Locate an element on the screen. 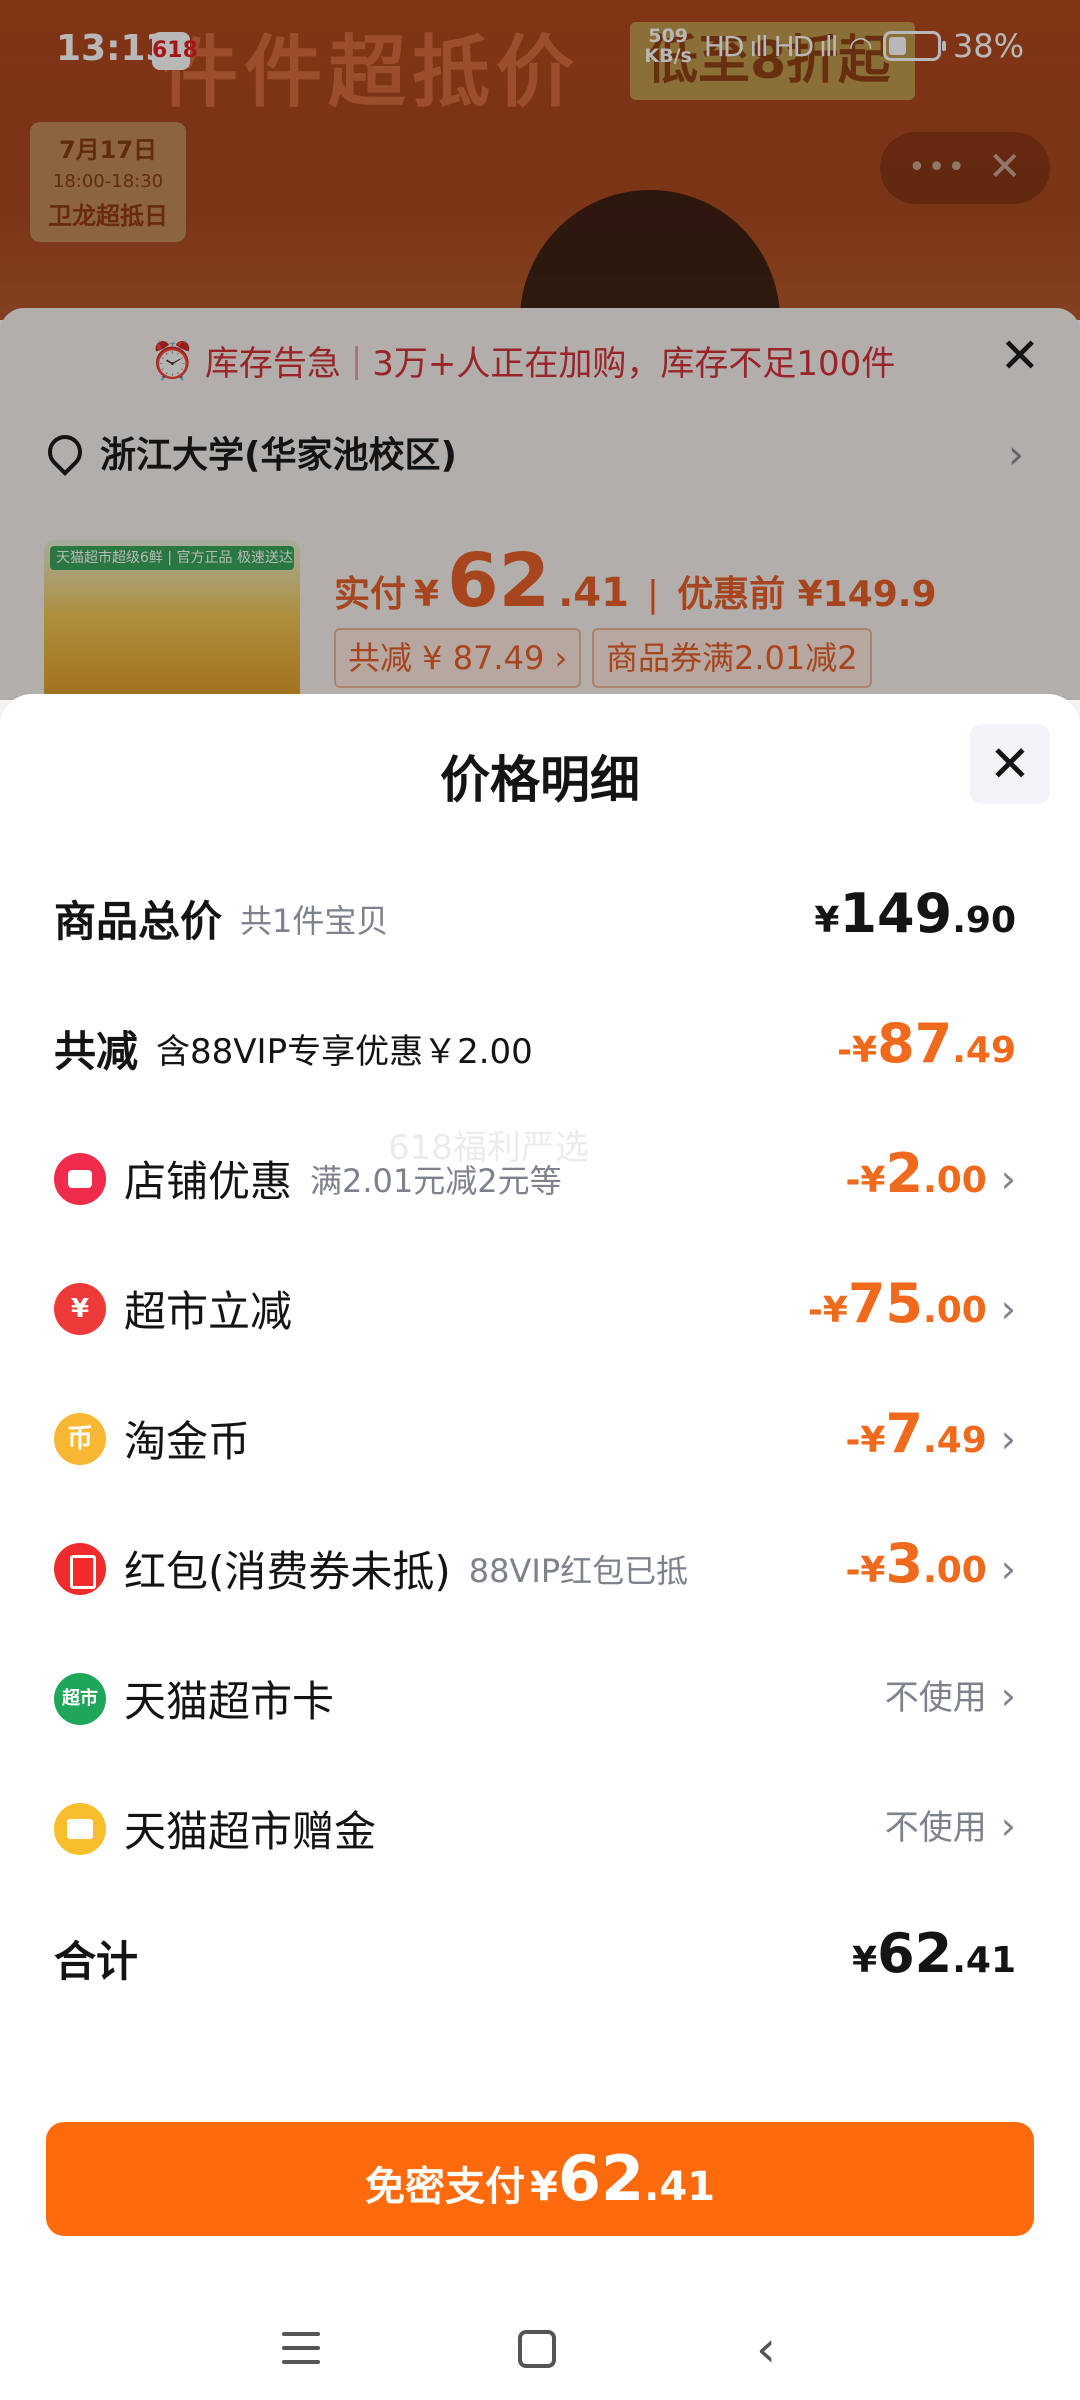  row-amount: -¥ 2.00 is located at coordinates (915, 1173).